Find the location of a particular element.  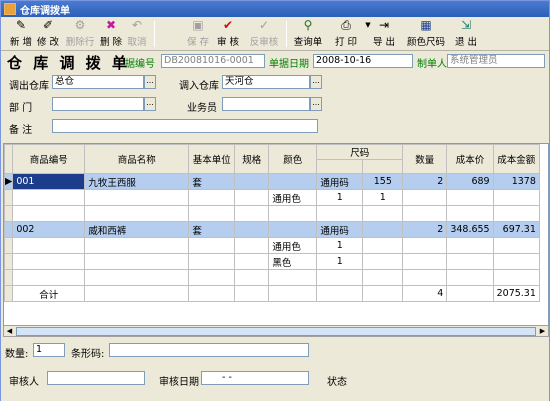

print-button: ⎙ 打 印 is located at coordinates (346, 34).